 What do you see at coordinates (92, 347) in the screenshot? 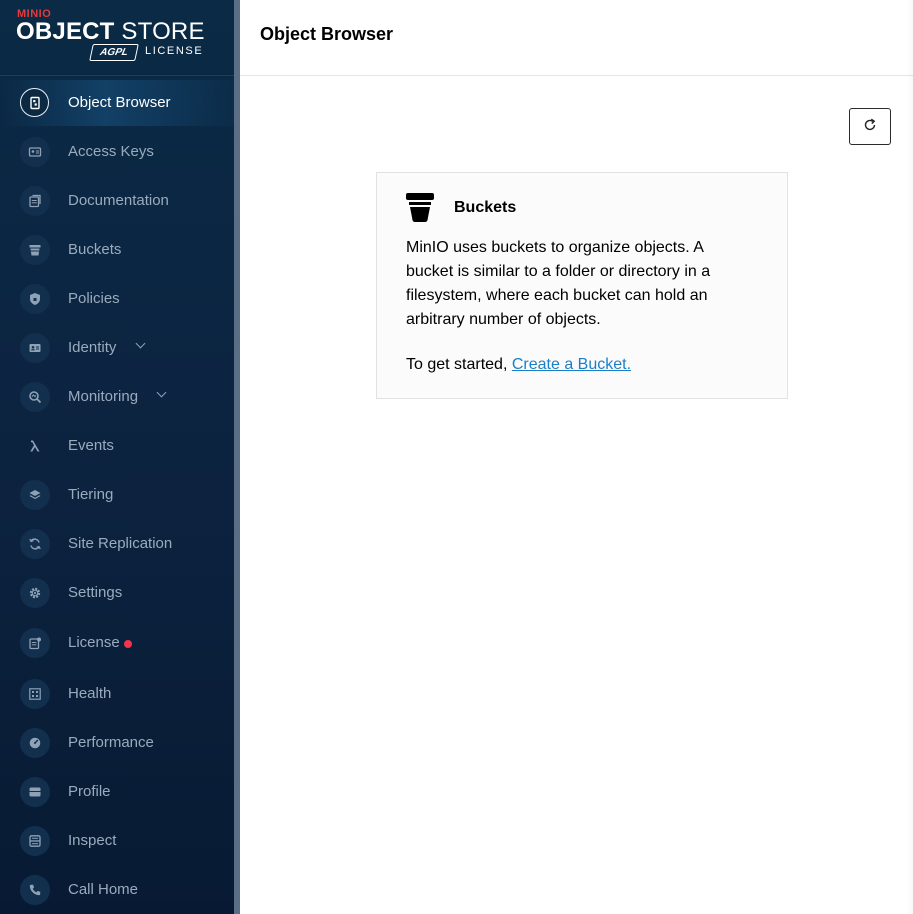
I see `sidebar-item-label: Identity` at bounding box center [92, 347].